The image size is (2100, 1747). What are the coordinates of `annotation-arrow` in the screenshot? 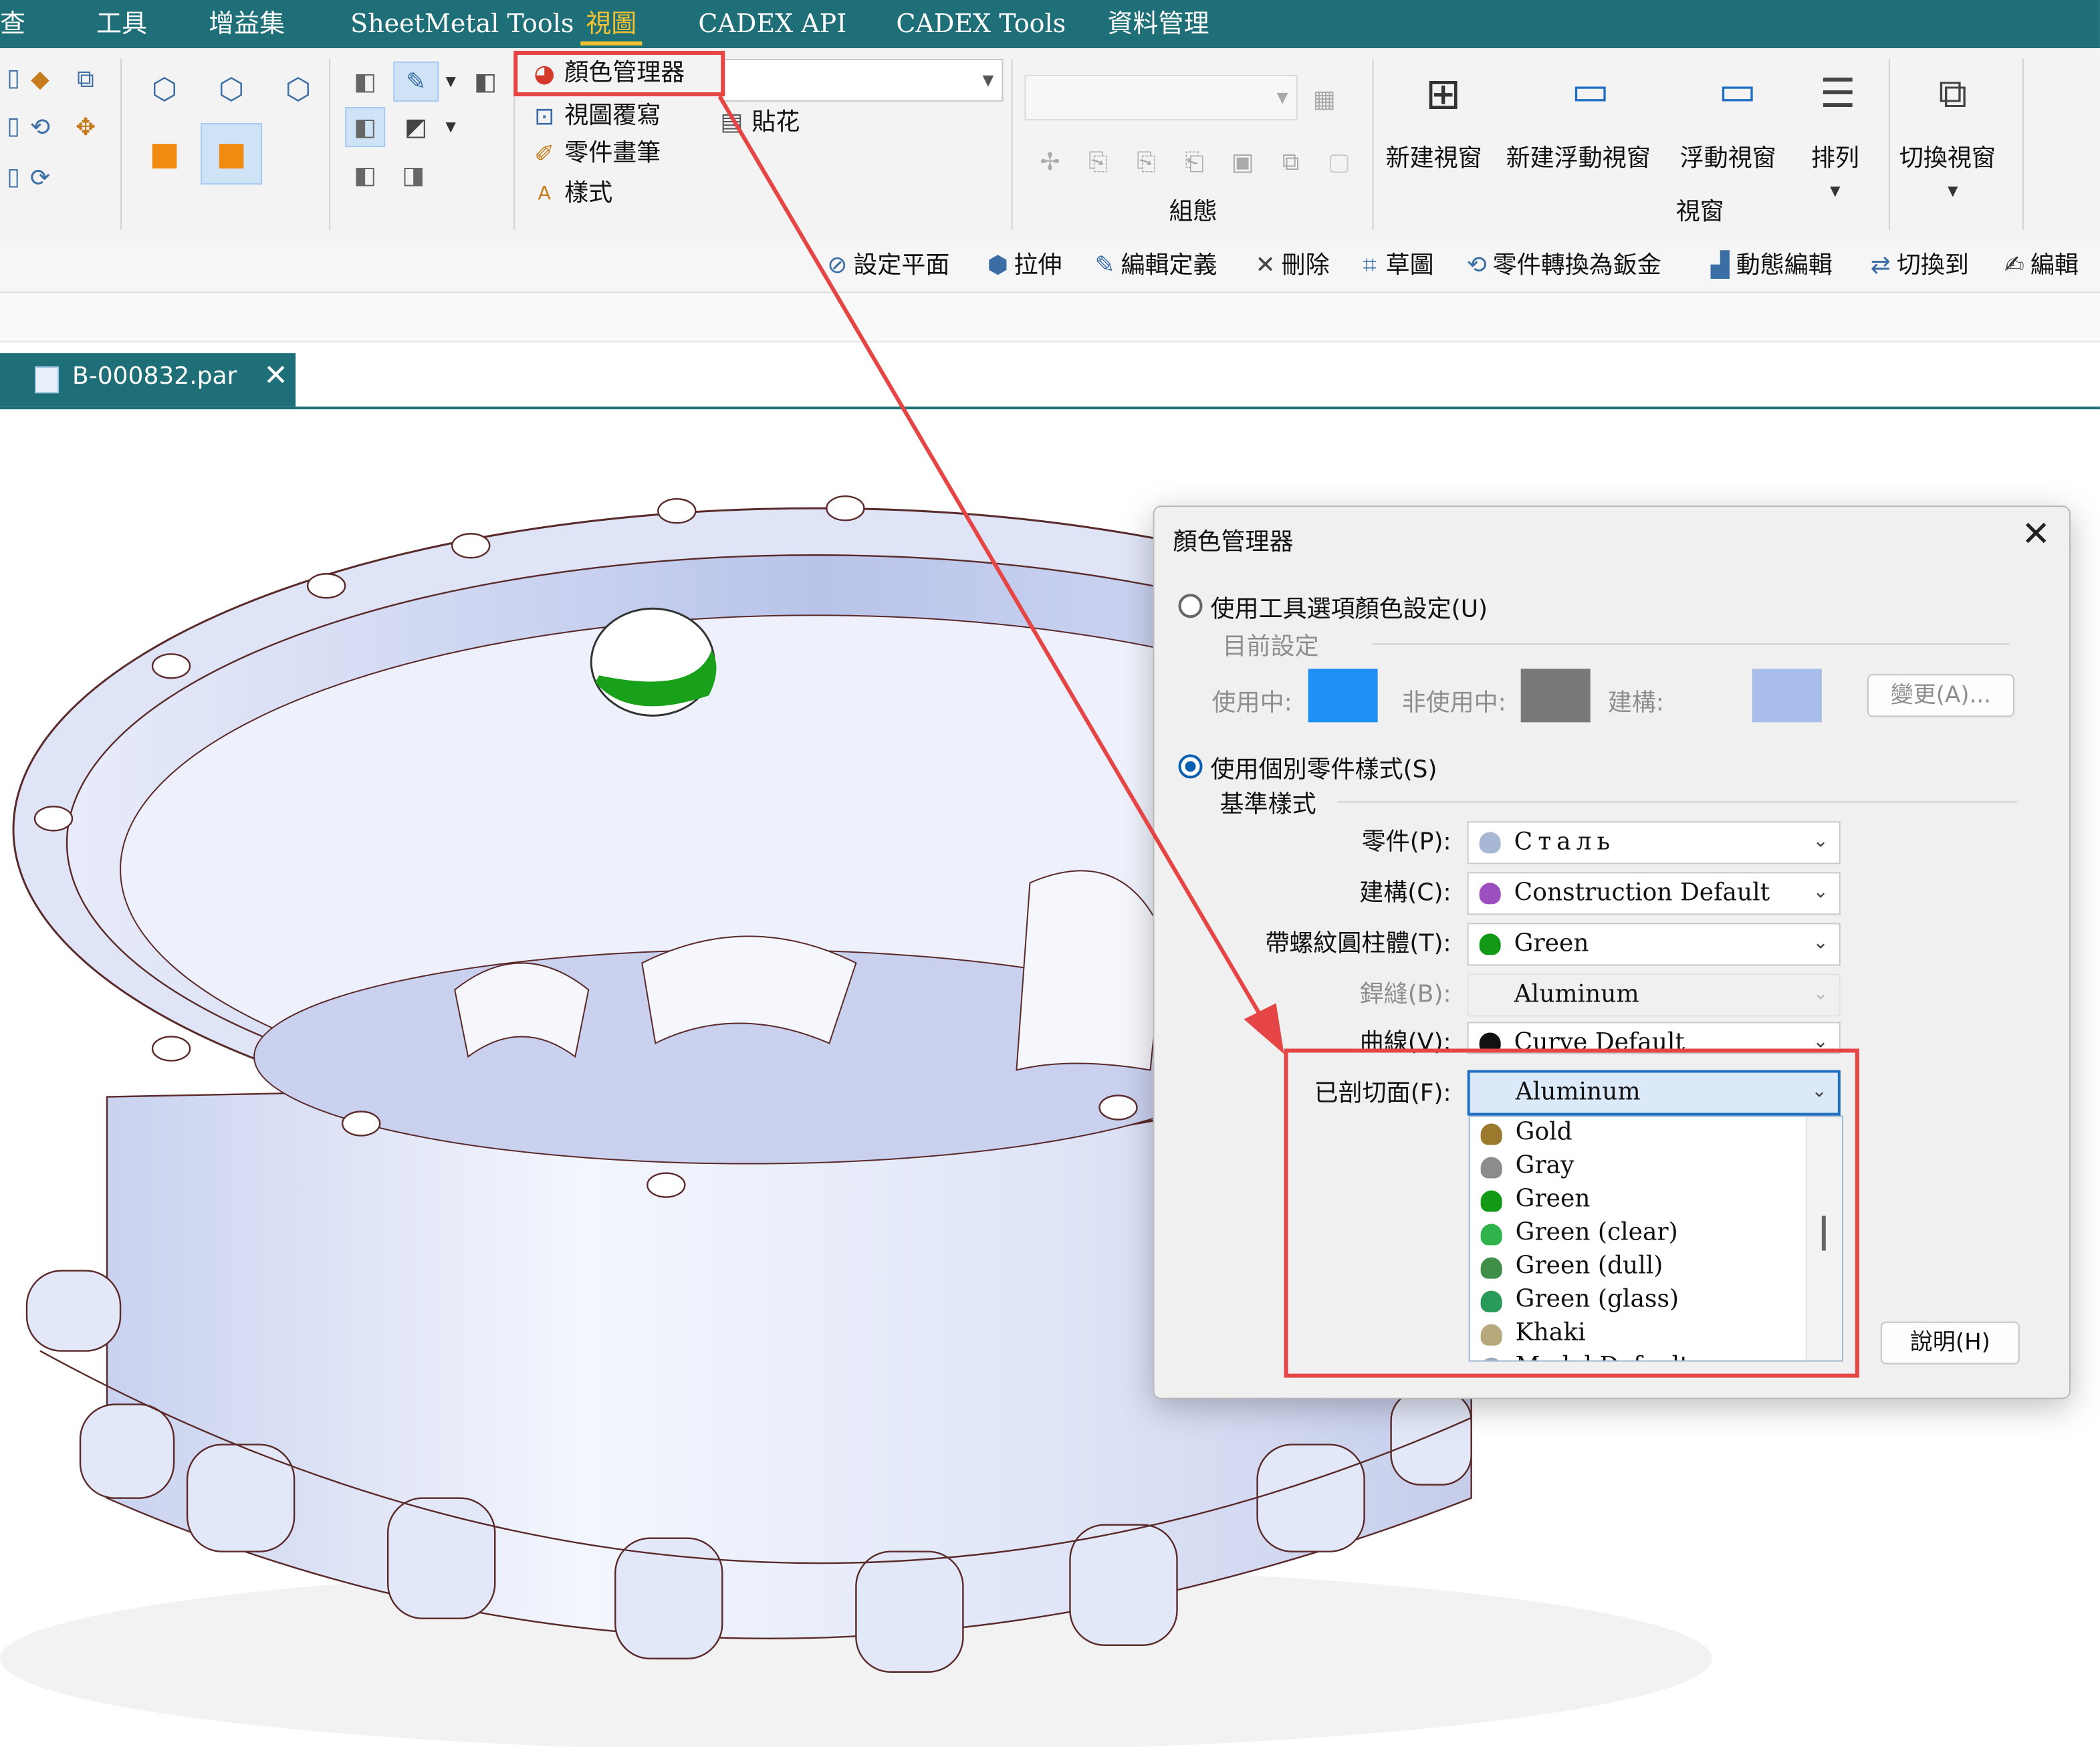 It's located at (1001, 574).